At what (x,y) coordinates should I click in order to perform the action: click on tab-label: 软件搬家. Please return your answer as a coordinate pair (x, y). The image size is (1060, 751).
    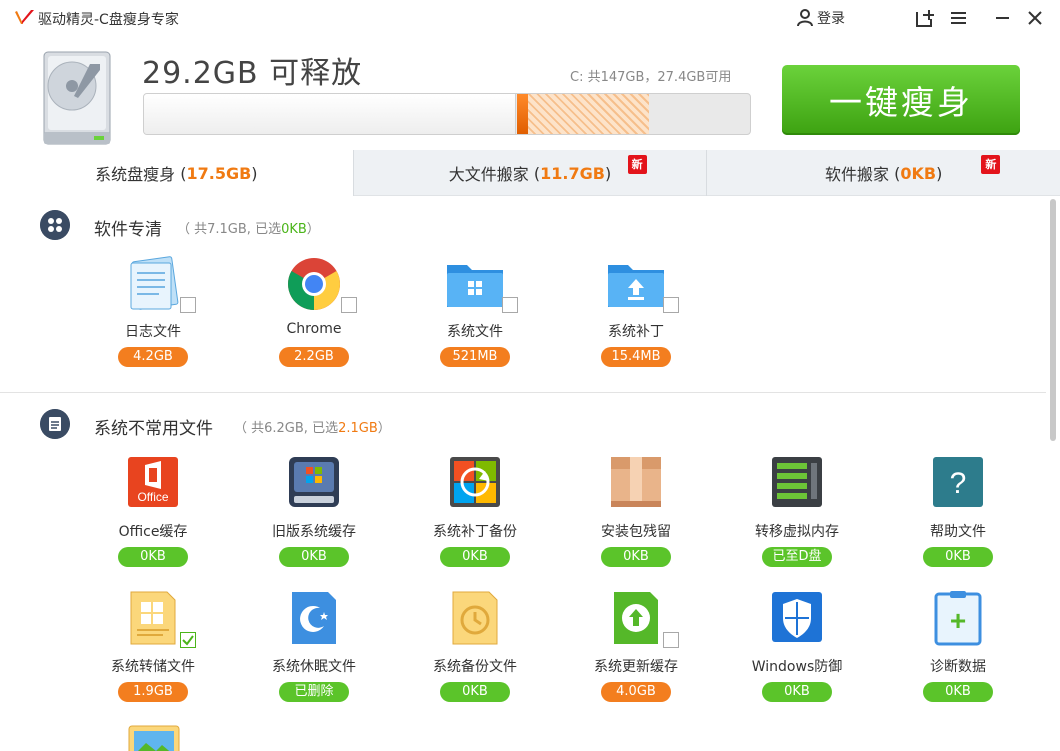
    Looking at the image, I should click on (857, 174).